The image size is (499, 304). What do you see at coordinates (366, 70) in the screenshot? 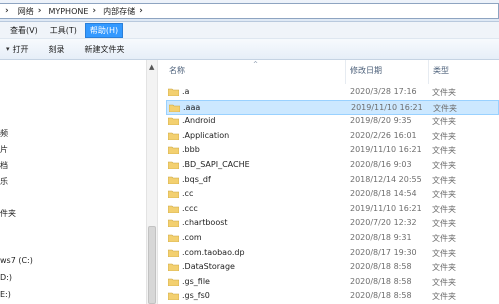
I see `column-date: 修改日期` at bounding box center [366, 70].